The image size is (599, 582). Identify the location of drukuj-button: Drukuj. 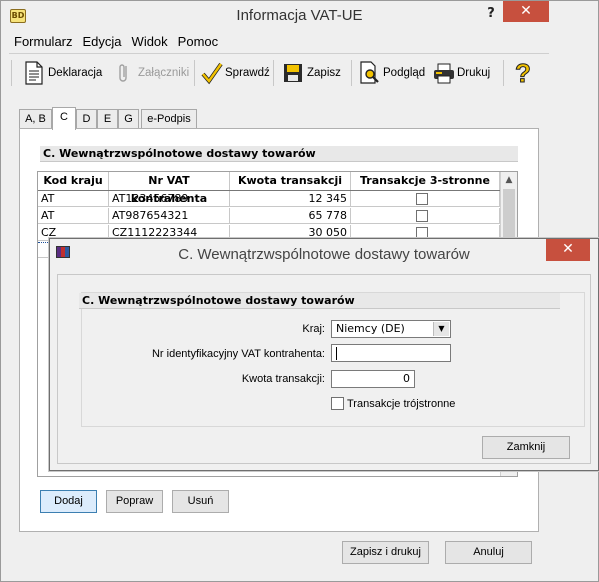
(466, 73).